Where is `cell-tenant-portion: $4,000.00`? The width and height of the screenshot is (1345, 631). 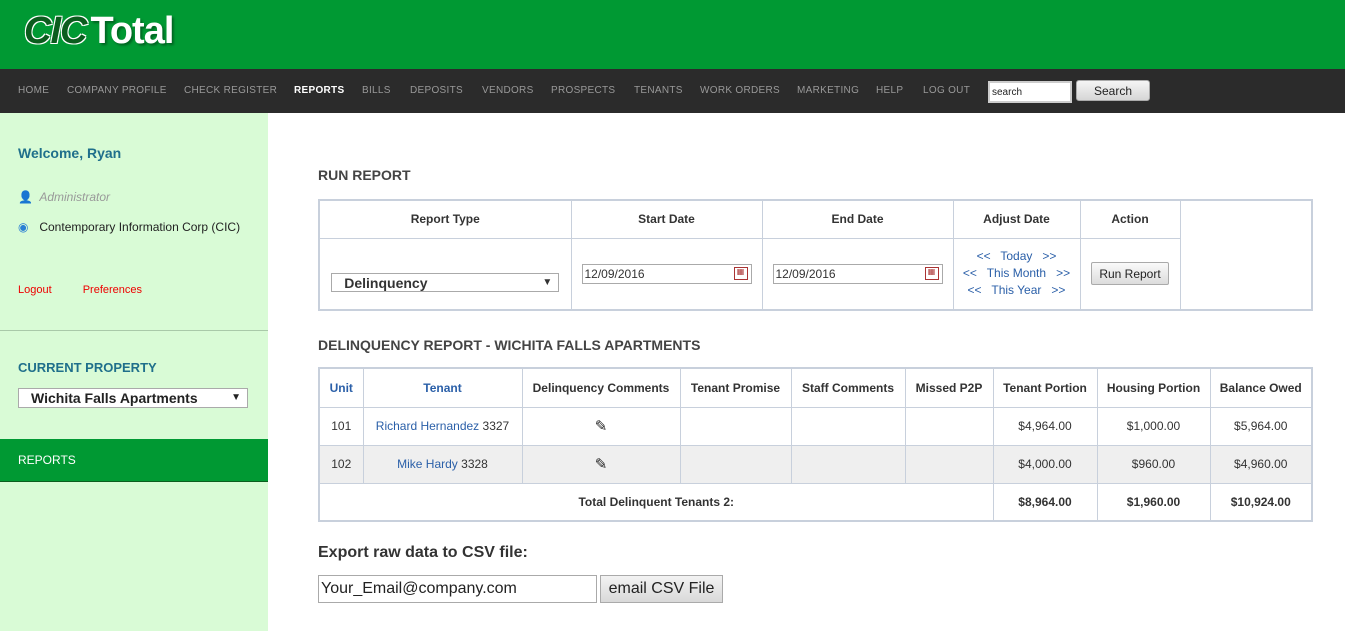 cell-tenant-portion: $4,000.00 is located at coordinates (1045, 464).